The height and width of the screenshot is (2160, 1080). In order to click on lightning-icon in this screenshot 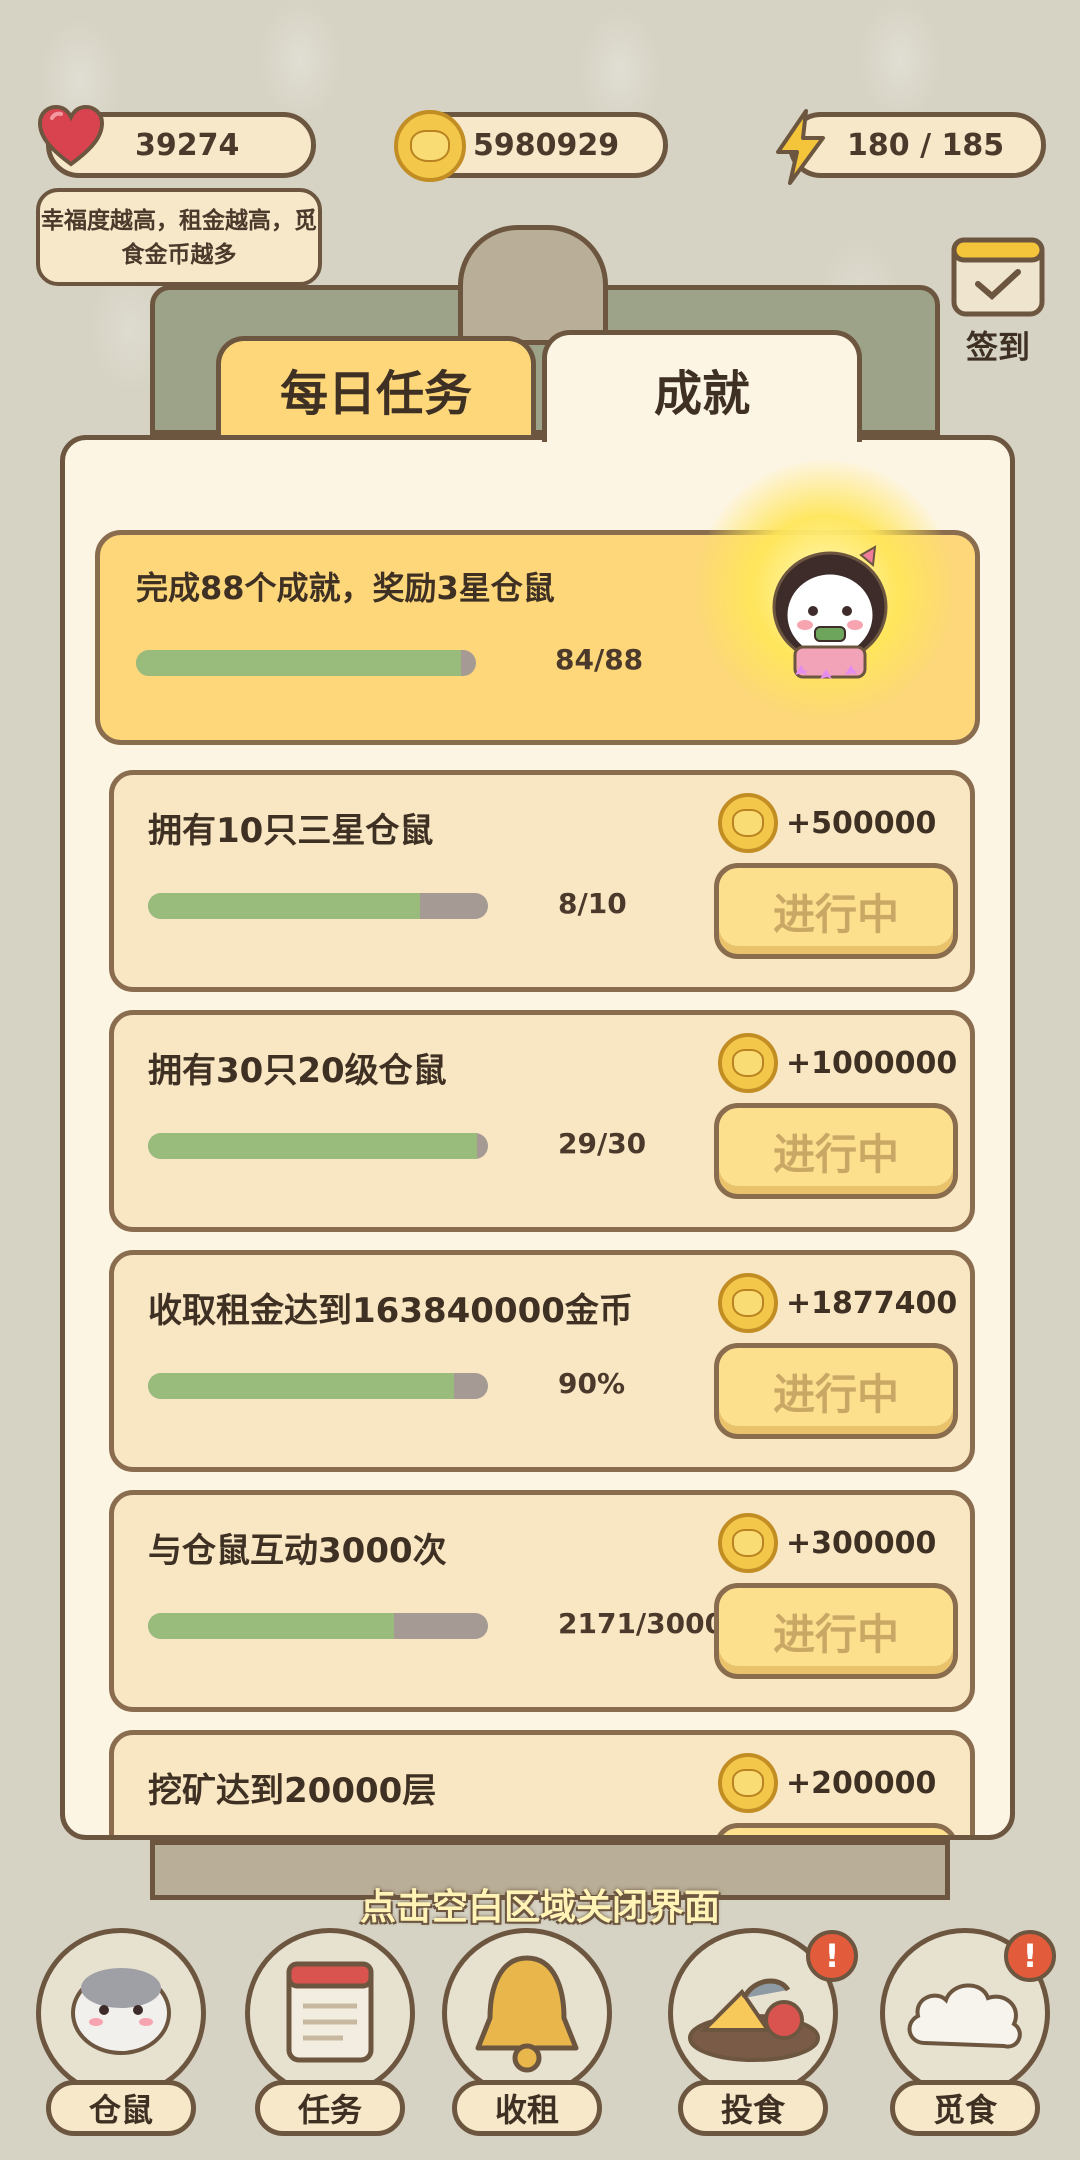, I will do `click(800, 147)`.